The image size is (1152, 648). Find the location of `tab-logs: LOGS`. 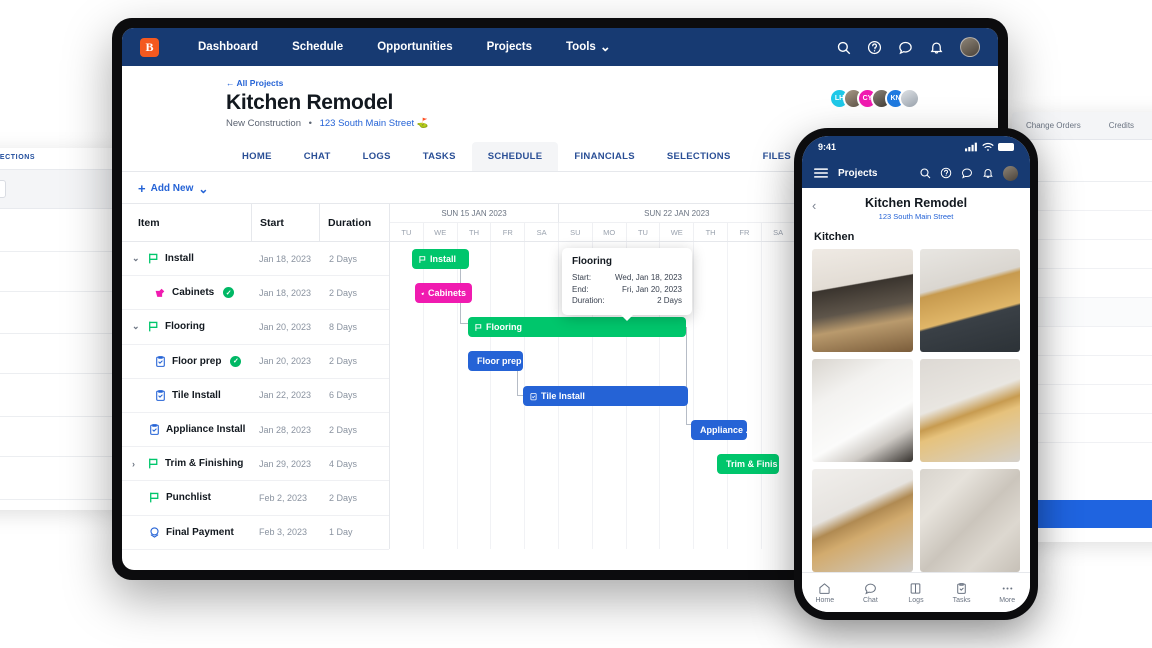

tab-logs: LOGS is located at coordinates (377, 156).